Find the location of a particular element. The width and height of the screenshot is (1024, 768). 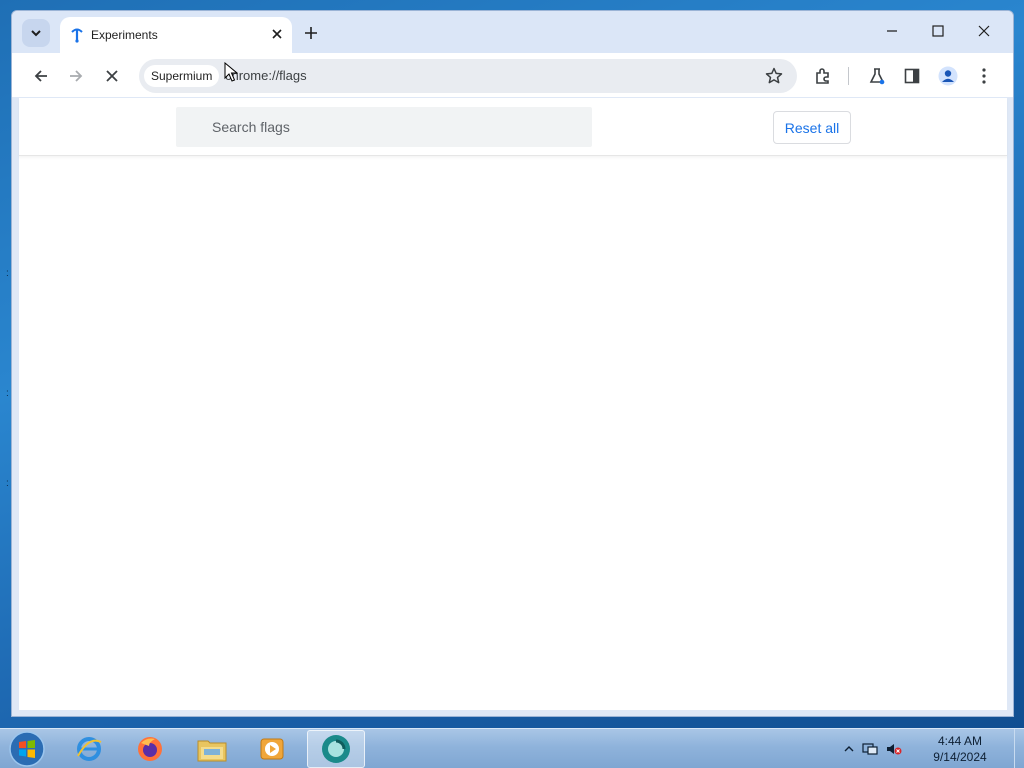

mouse-cursor-icon is located at coordinates (231, 72).